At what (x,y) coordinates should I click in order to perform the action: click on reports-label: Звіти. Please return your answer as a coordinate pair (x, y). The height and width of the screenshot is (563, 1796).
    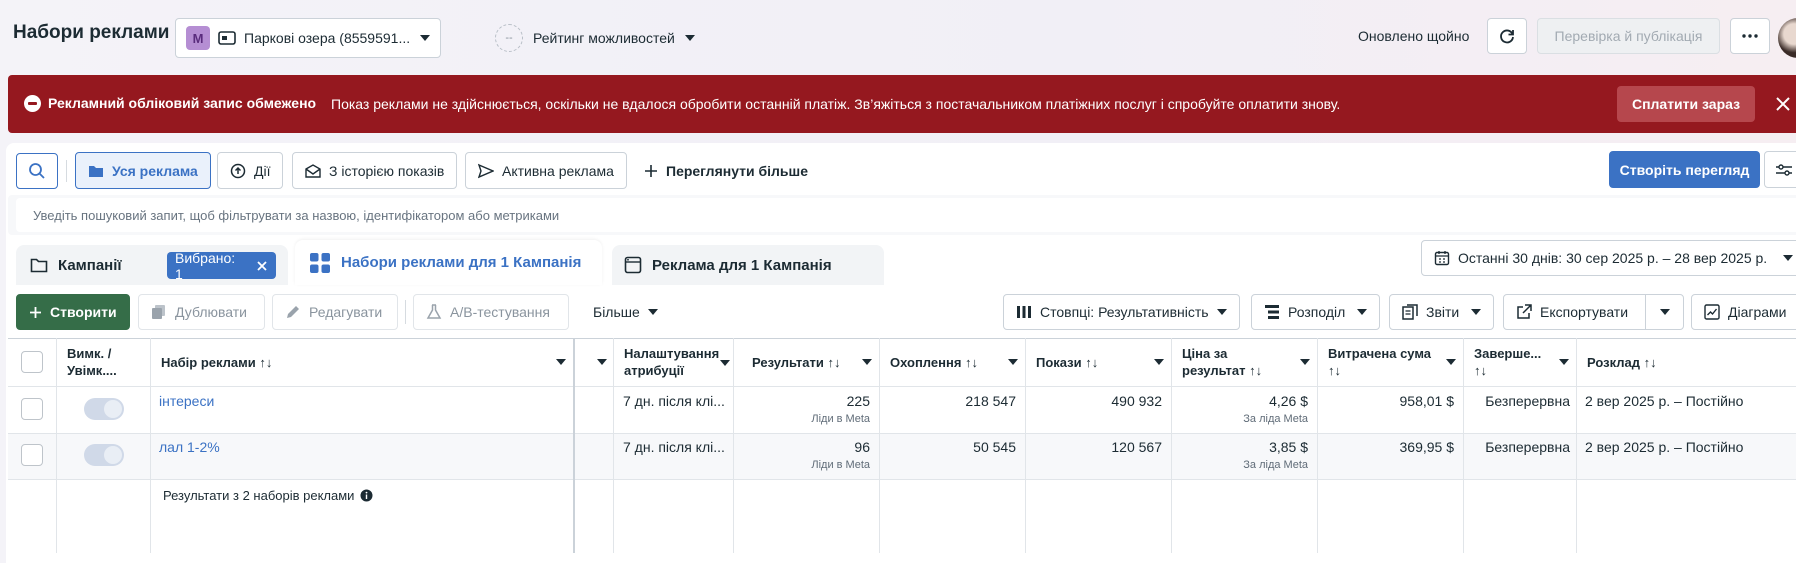
    Looking at the image, I should click on (1443, 312).